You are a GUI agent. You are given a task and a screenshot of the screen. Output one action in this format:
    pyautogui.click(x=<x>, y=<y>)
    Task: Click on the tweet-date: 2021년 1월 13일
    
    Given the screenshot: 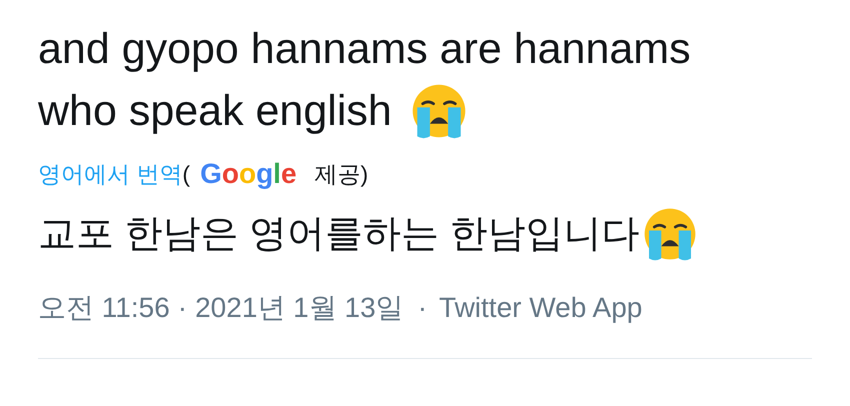 What is the action you would take?
    pyautogui.click(x=299, y=308)
    